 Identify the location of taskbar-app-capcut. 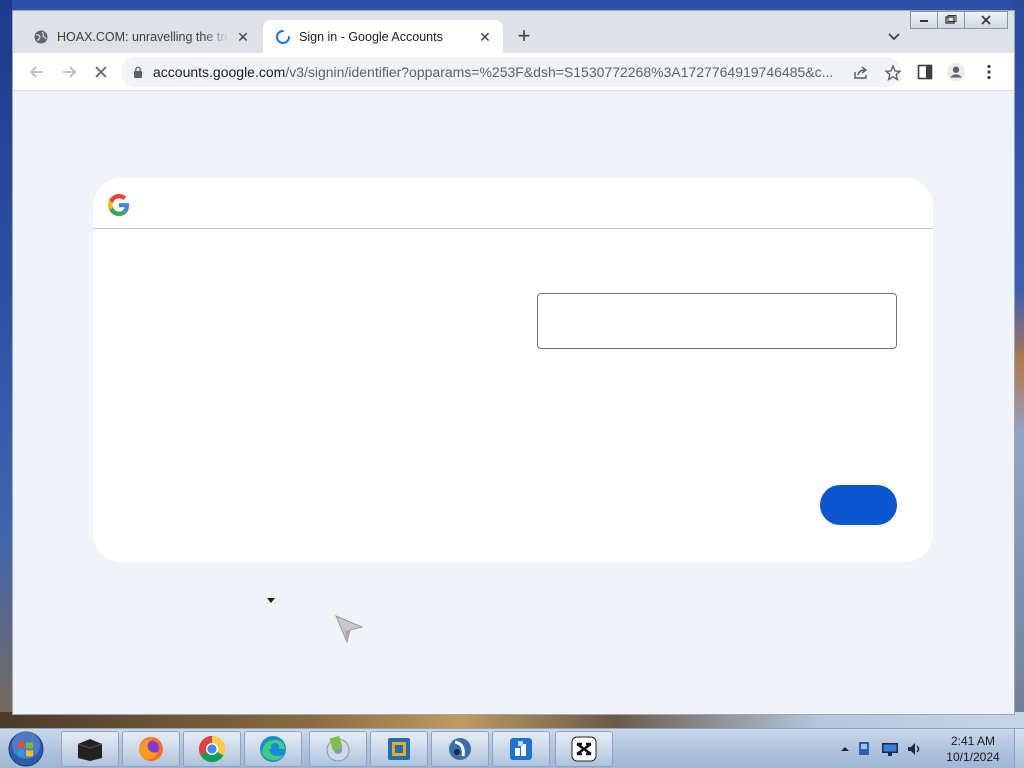
(584, 749).